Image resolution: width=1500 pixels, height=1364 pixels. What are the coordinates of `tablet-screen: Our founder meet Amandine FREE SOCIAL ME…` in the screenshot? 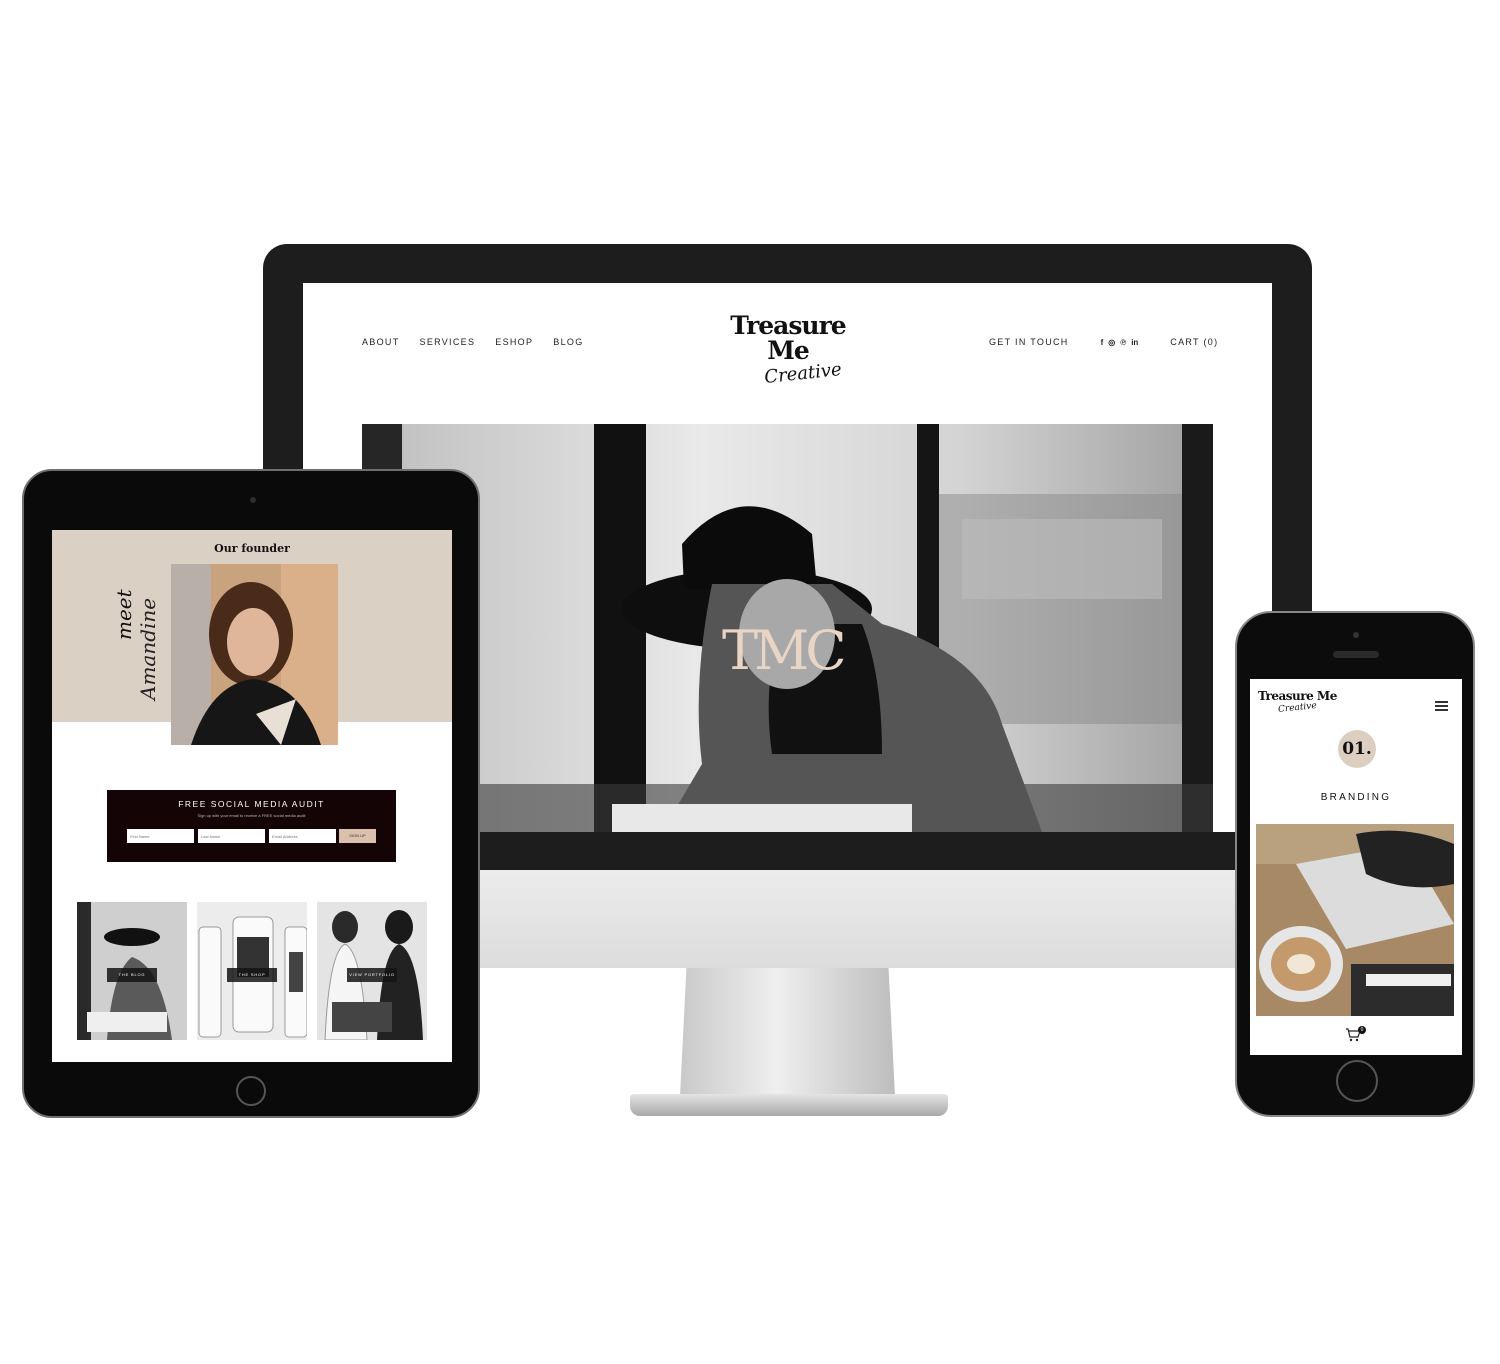 It's located at (252, 796).